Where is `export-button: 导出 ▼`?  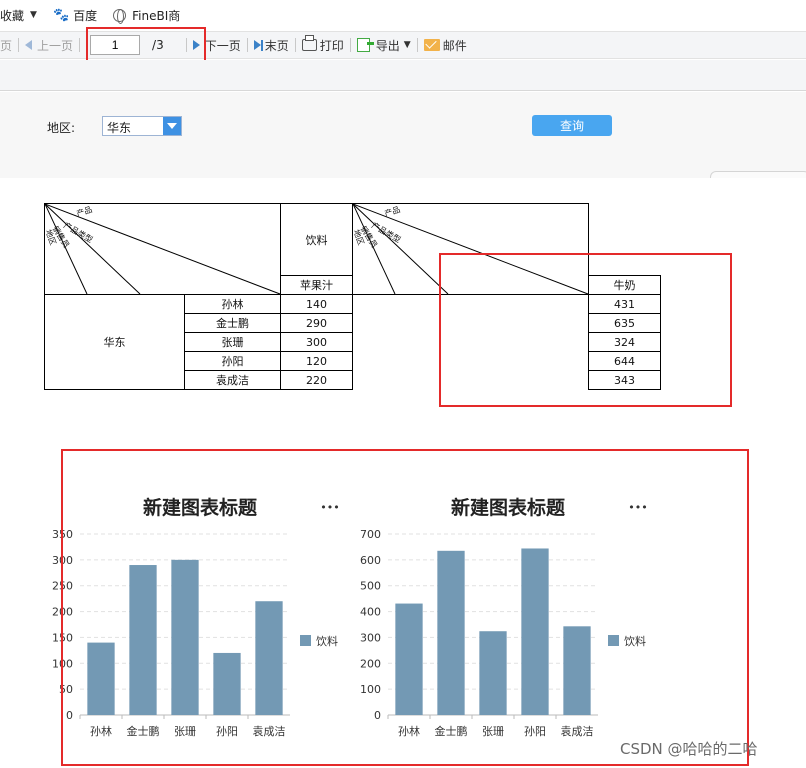
export-button: 导出 ▼ is located at coordinates (383, 45).